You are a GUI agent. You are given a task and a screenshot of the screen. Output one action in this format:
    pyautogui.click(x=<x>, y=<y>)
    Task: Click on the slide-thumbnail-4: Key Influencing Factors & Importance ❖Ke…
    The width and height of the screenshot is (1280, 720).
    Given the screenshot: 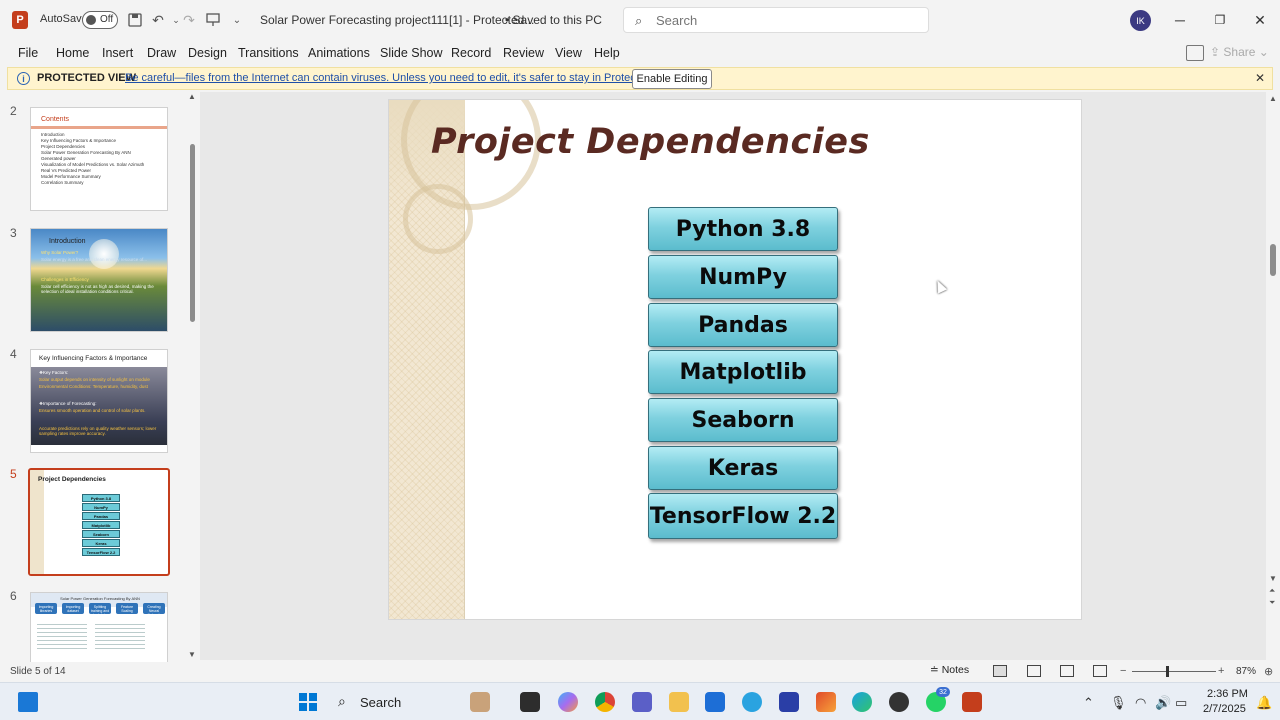 What is the action you would take?
    pyautogui.click(x=99, y=401)
    